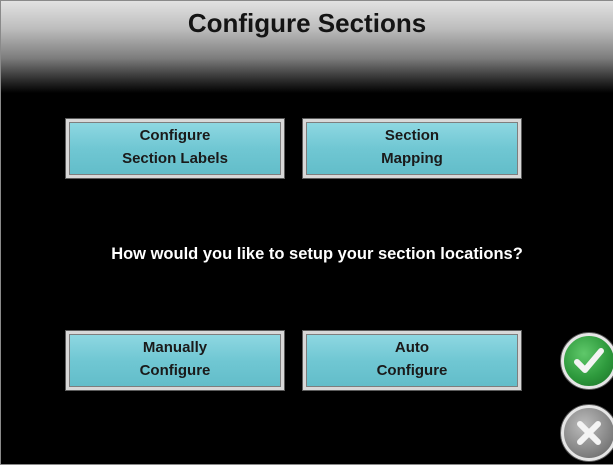  I want to click on accept-button, so click(587, 361).